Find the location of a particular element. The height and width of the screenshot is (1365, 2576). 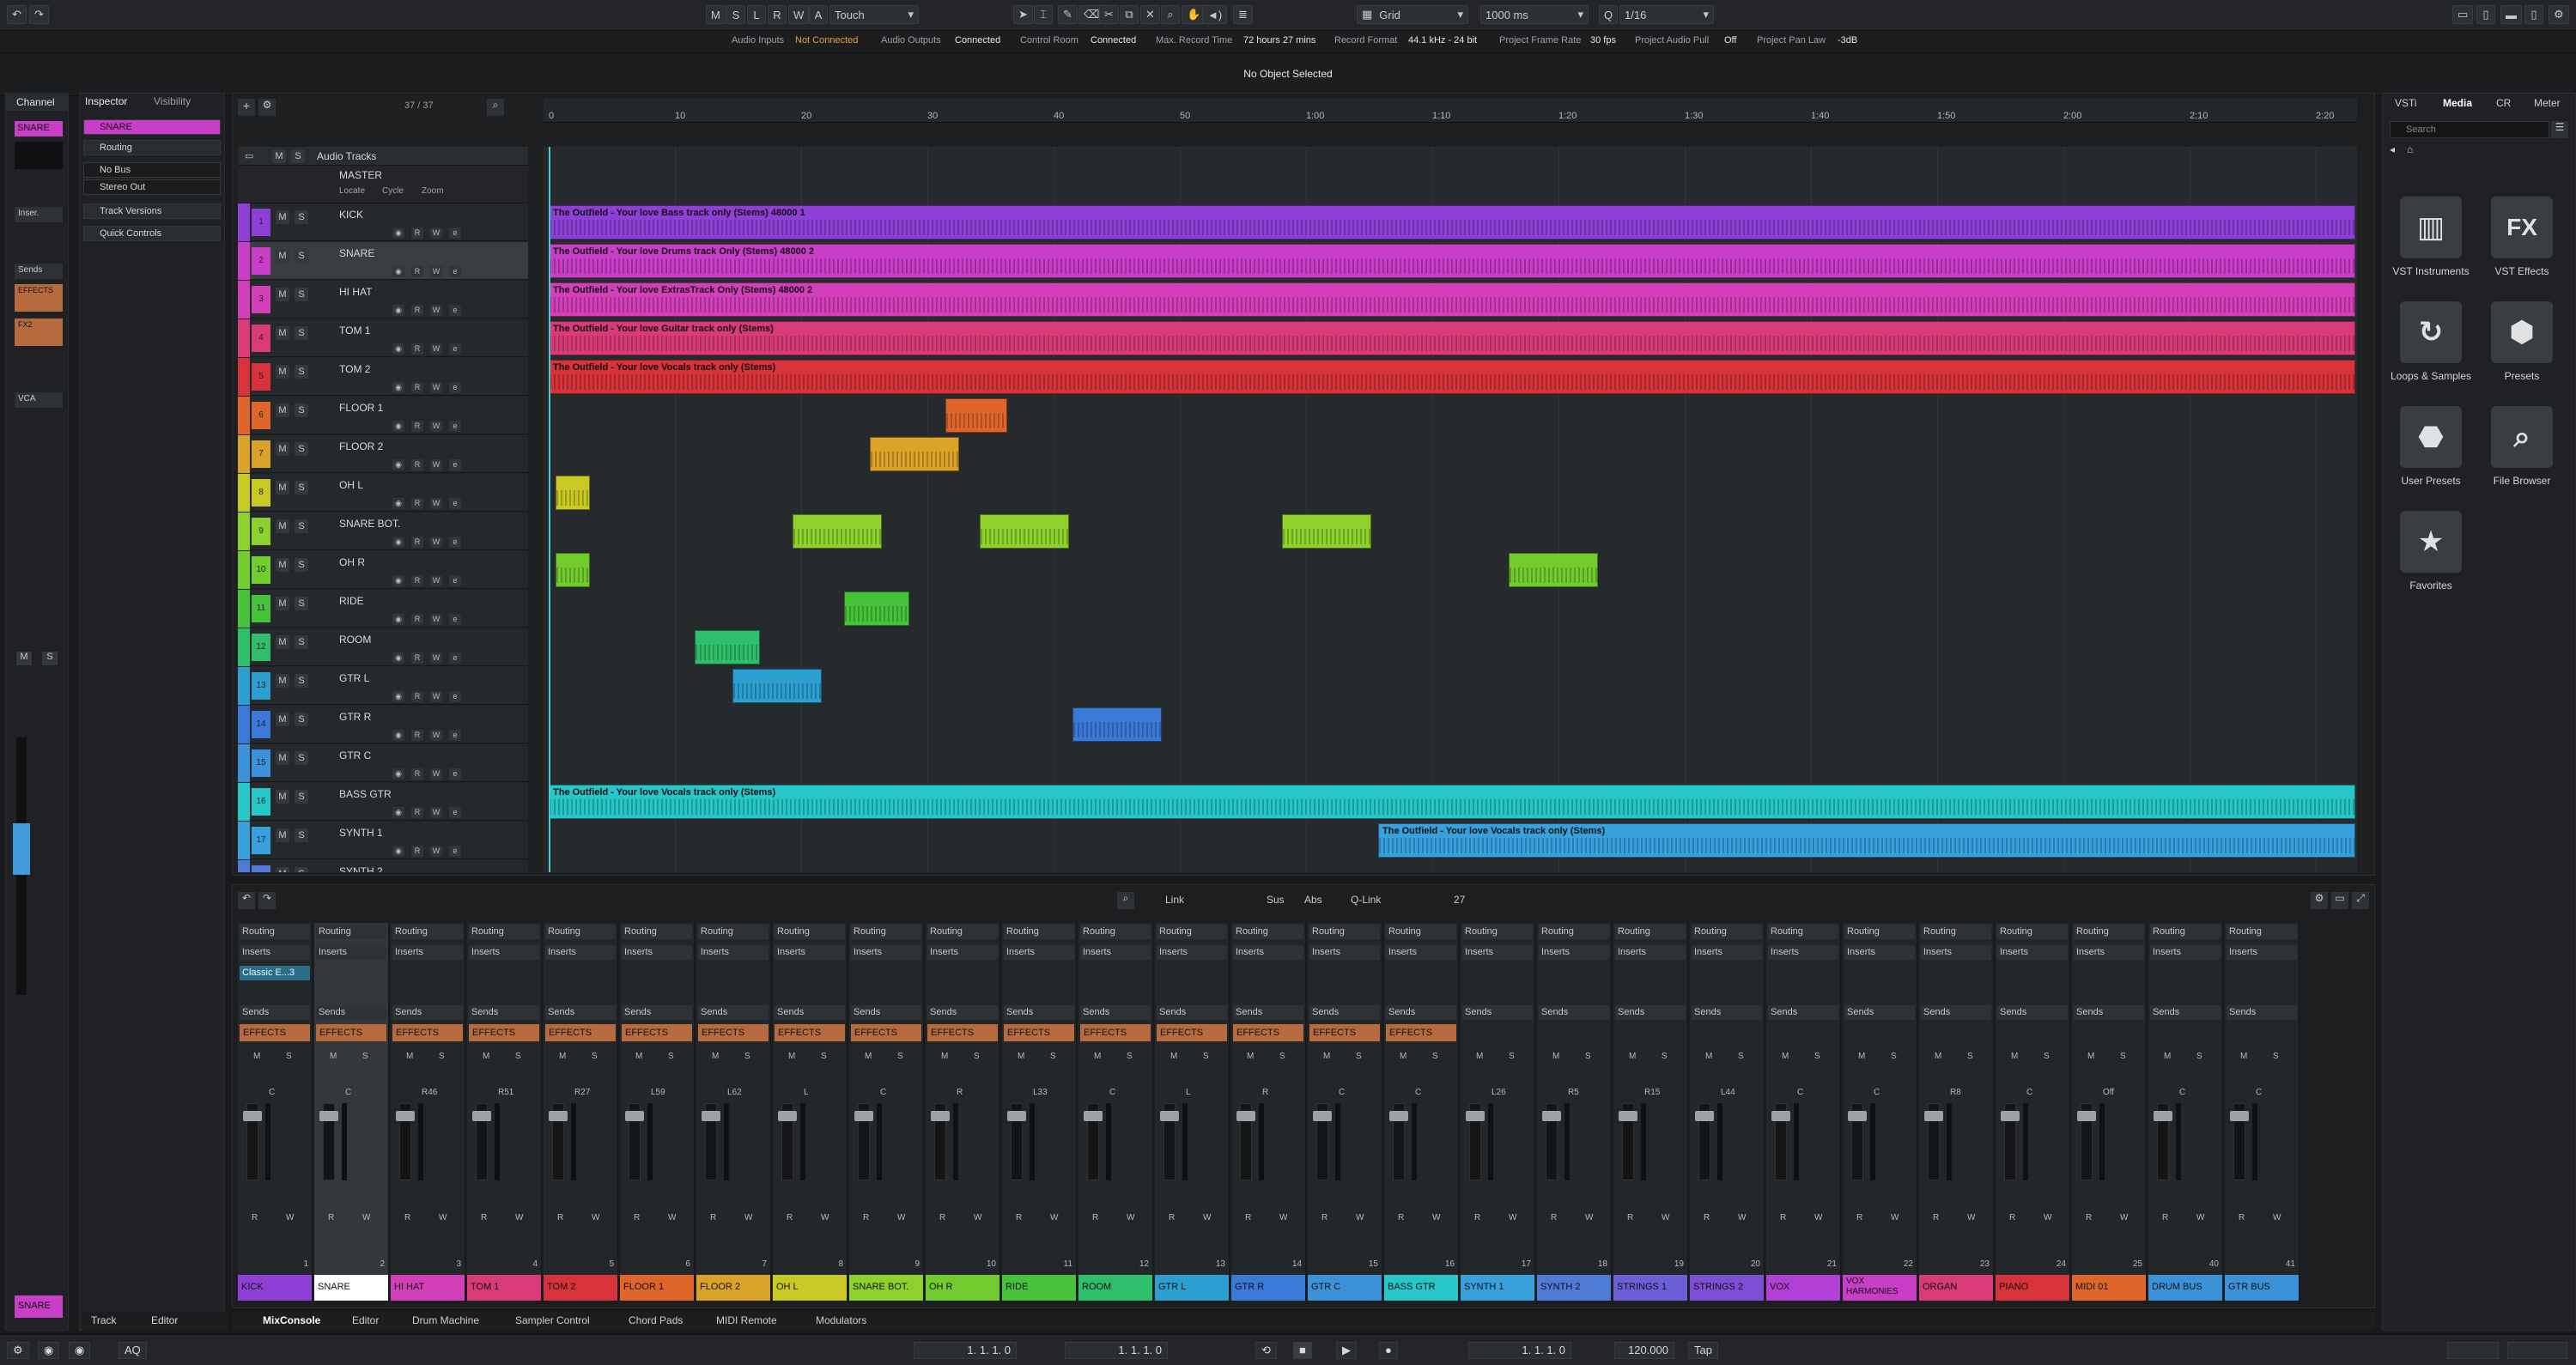

track-name: GTR R is located at coordinates (355, 717).